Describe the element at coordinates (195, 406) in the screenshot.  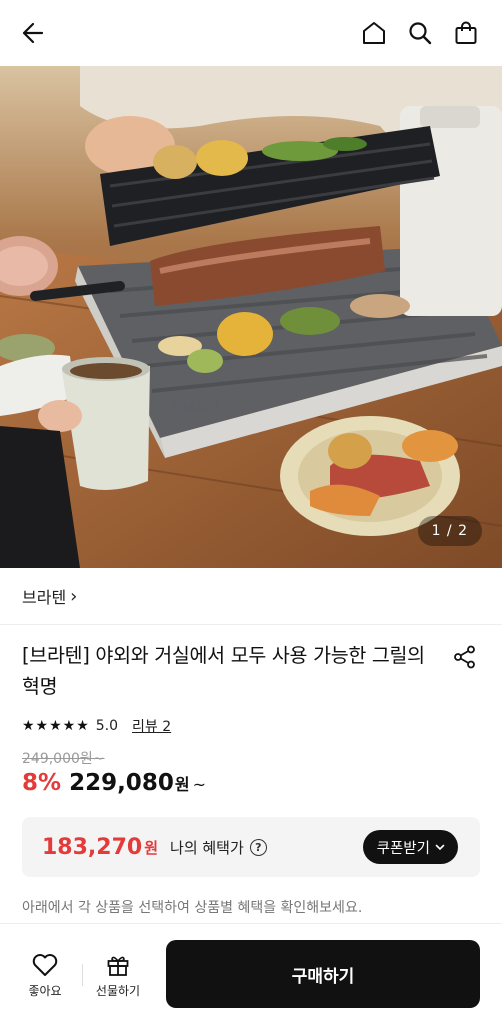
I see `product-logo-text: Braten` at that location.